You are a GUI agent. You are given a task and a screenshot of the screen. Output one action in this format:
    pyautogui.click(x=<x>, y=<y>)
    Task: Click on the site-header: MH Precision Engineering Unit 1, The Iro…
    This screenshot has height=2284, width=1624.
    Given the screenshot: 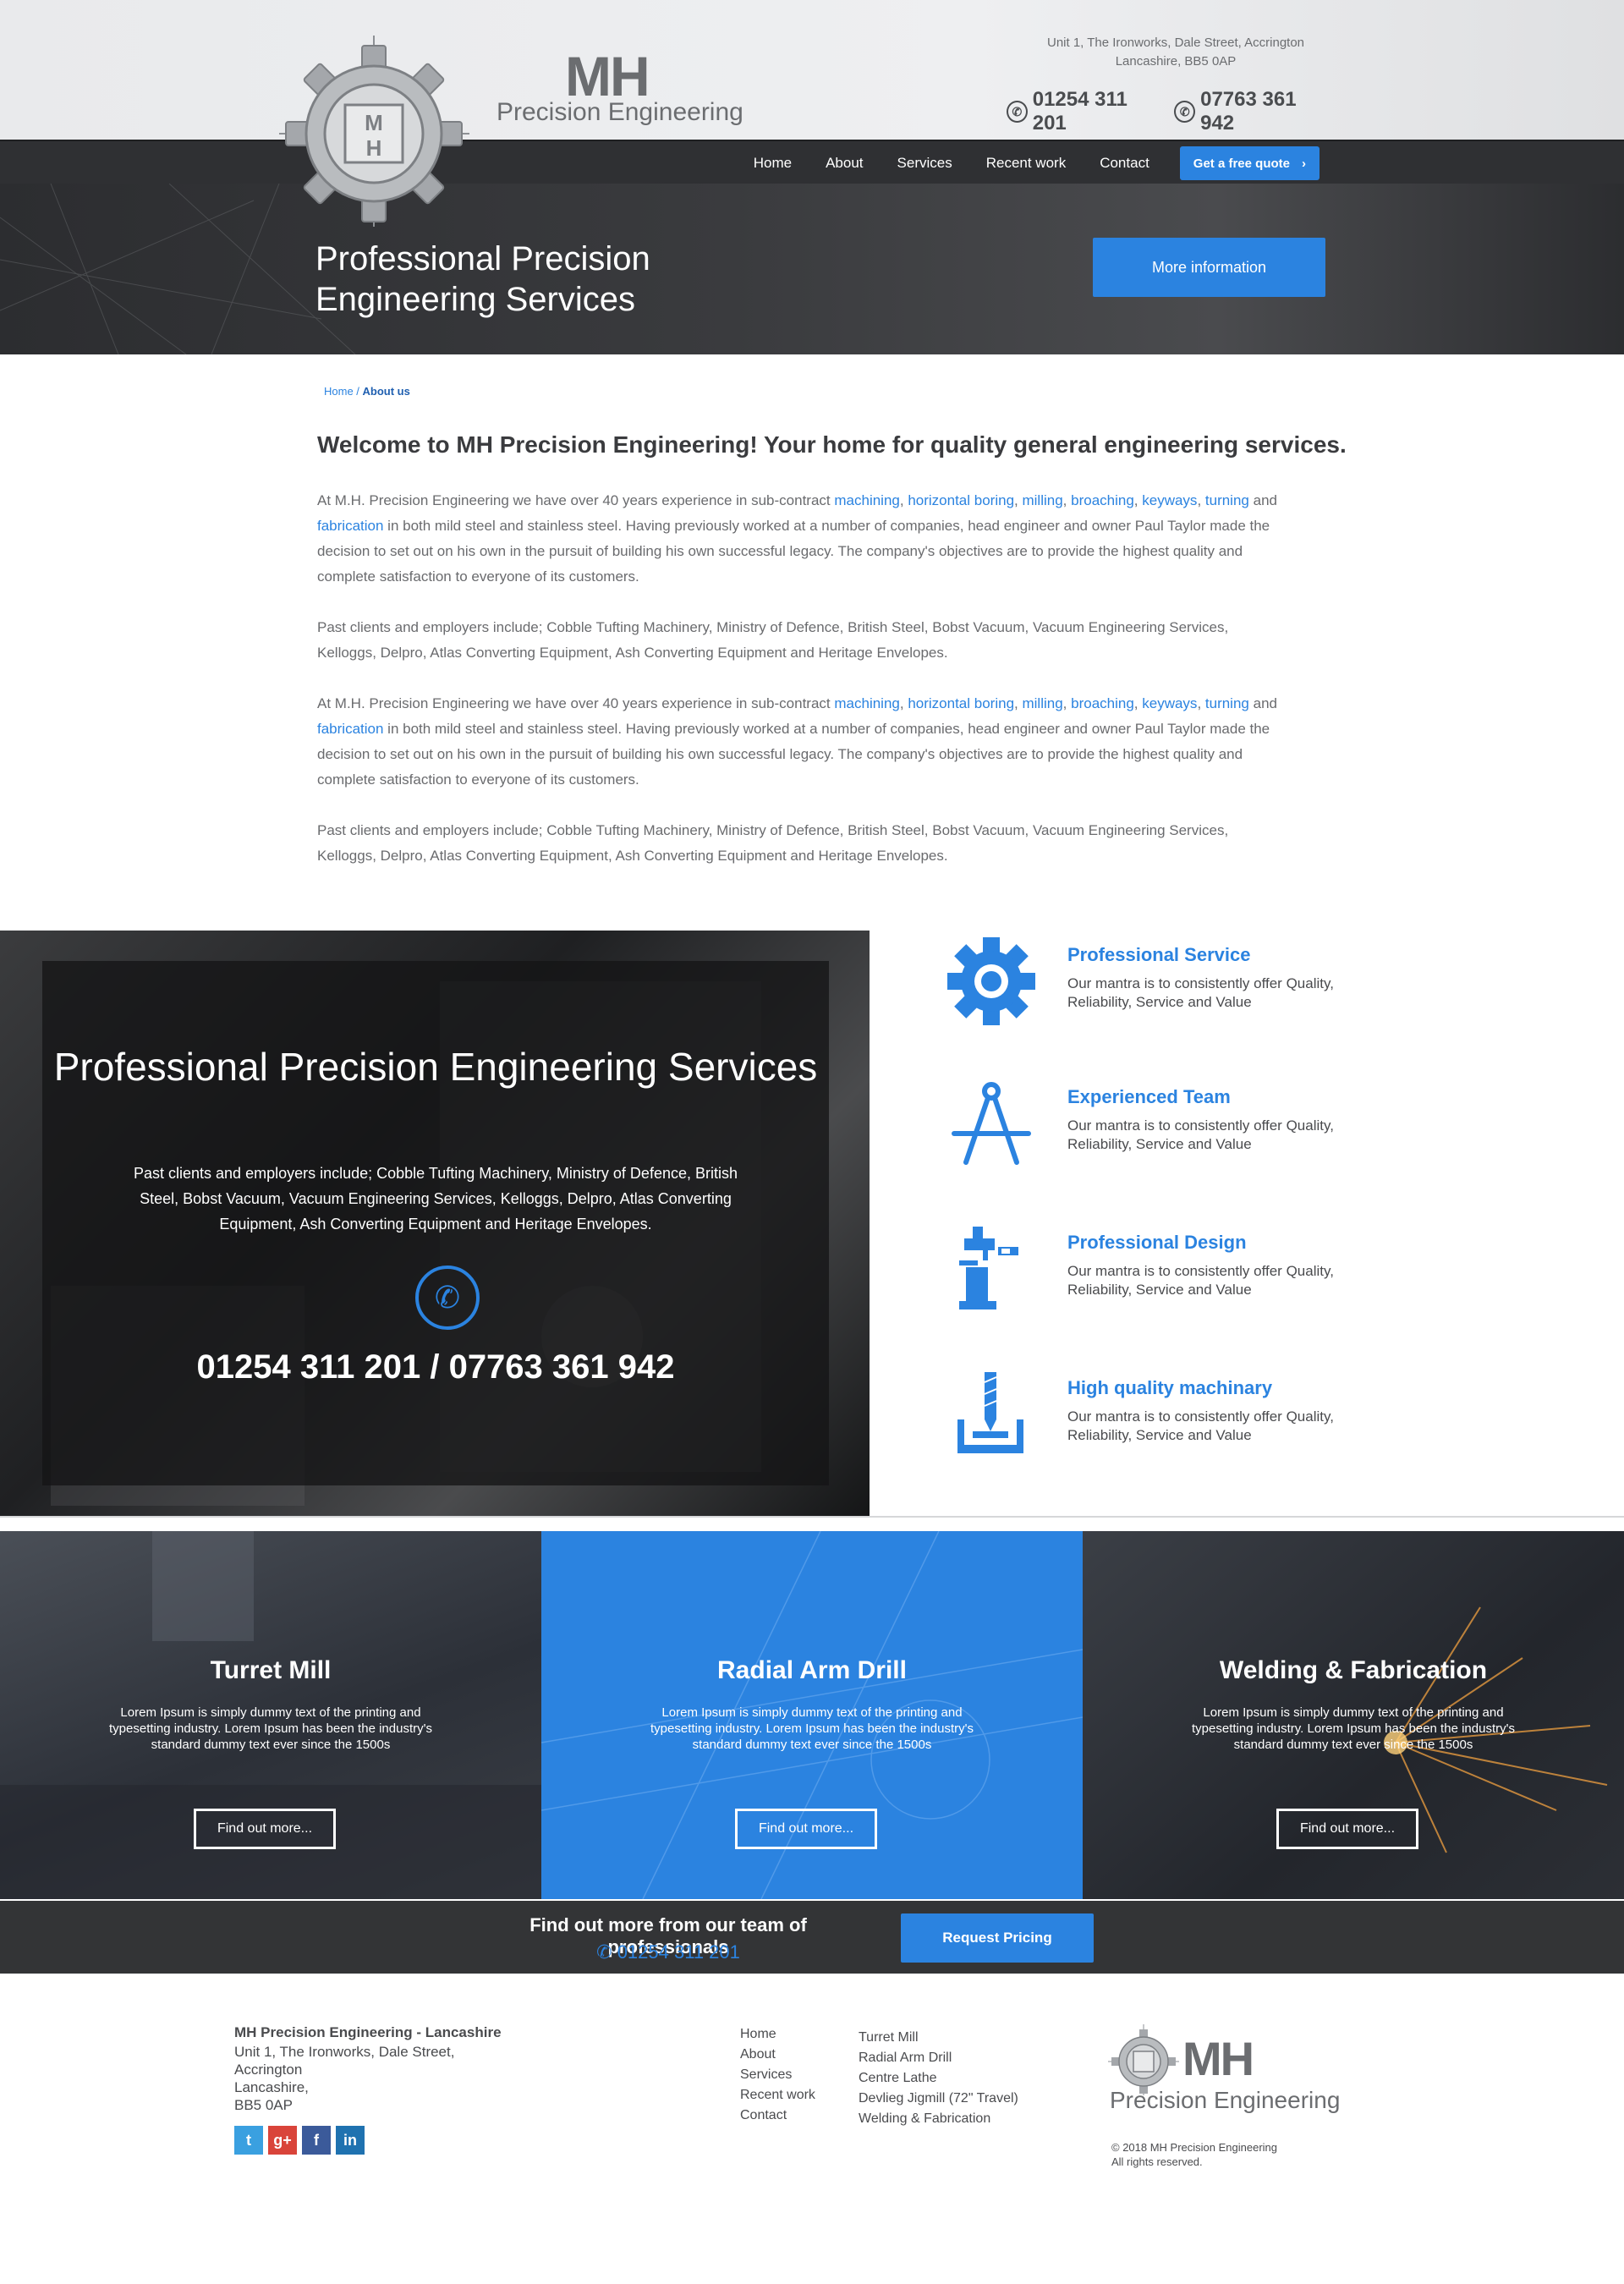 What is the action you would take?
    pyautogui.click(x=812, y=70)
    